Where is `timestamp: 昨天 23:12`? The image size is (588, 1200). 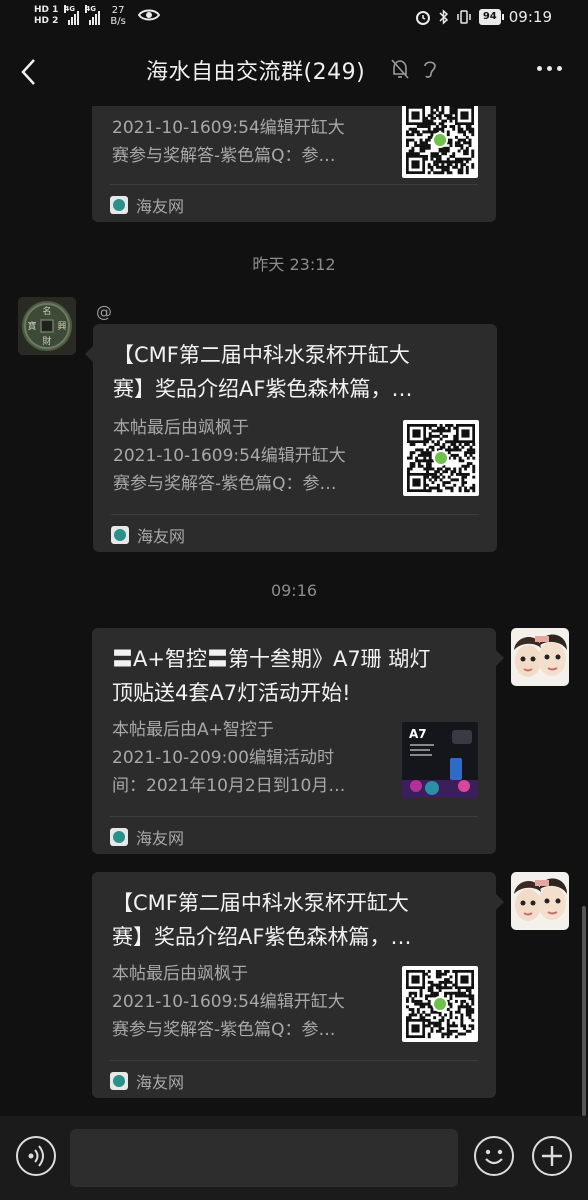
timestamp: 昨天 23:12 is located at coordinates (294, 264).